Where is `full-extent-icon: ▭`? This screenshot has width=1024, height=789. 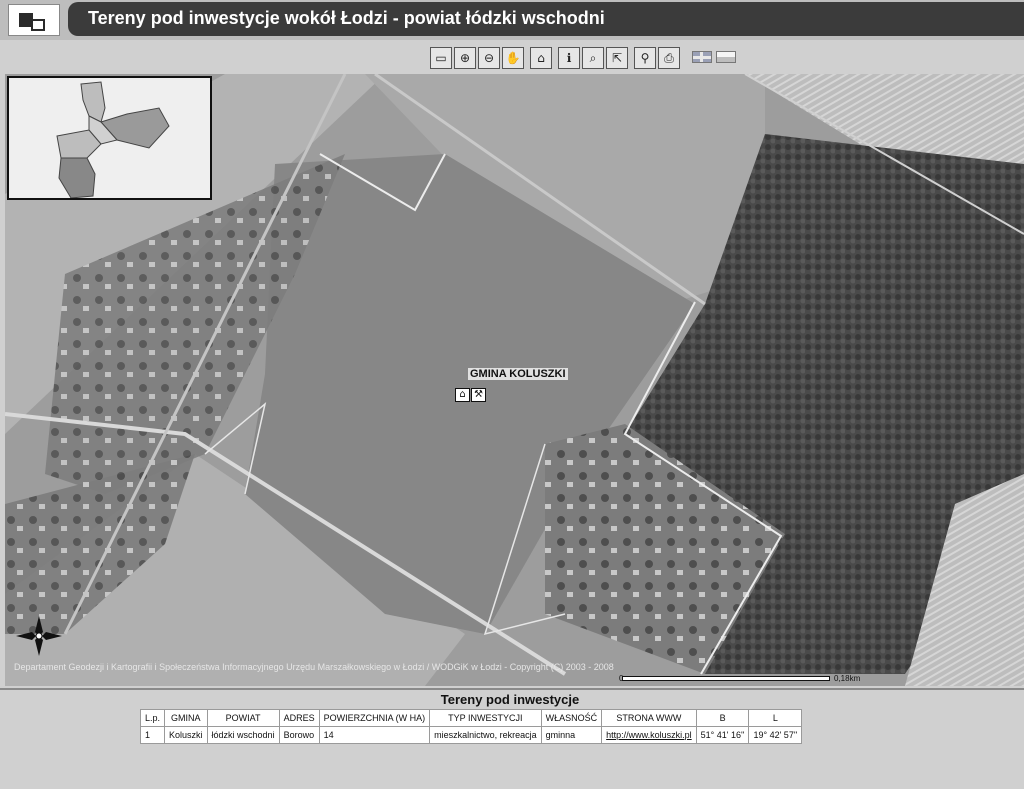 full-extent-icon: ▭ is located at coordinates (441, 58).